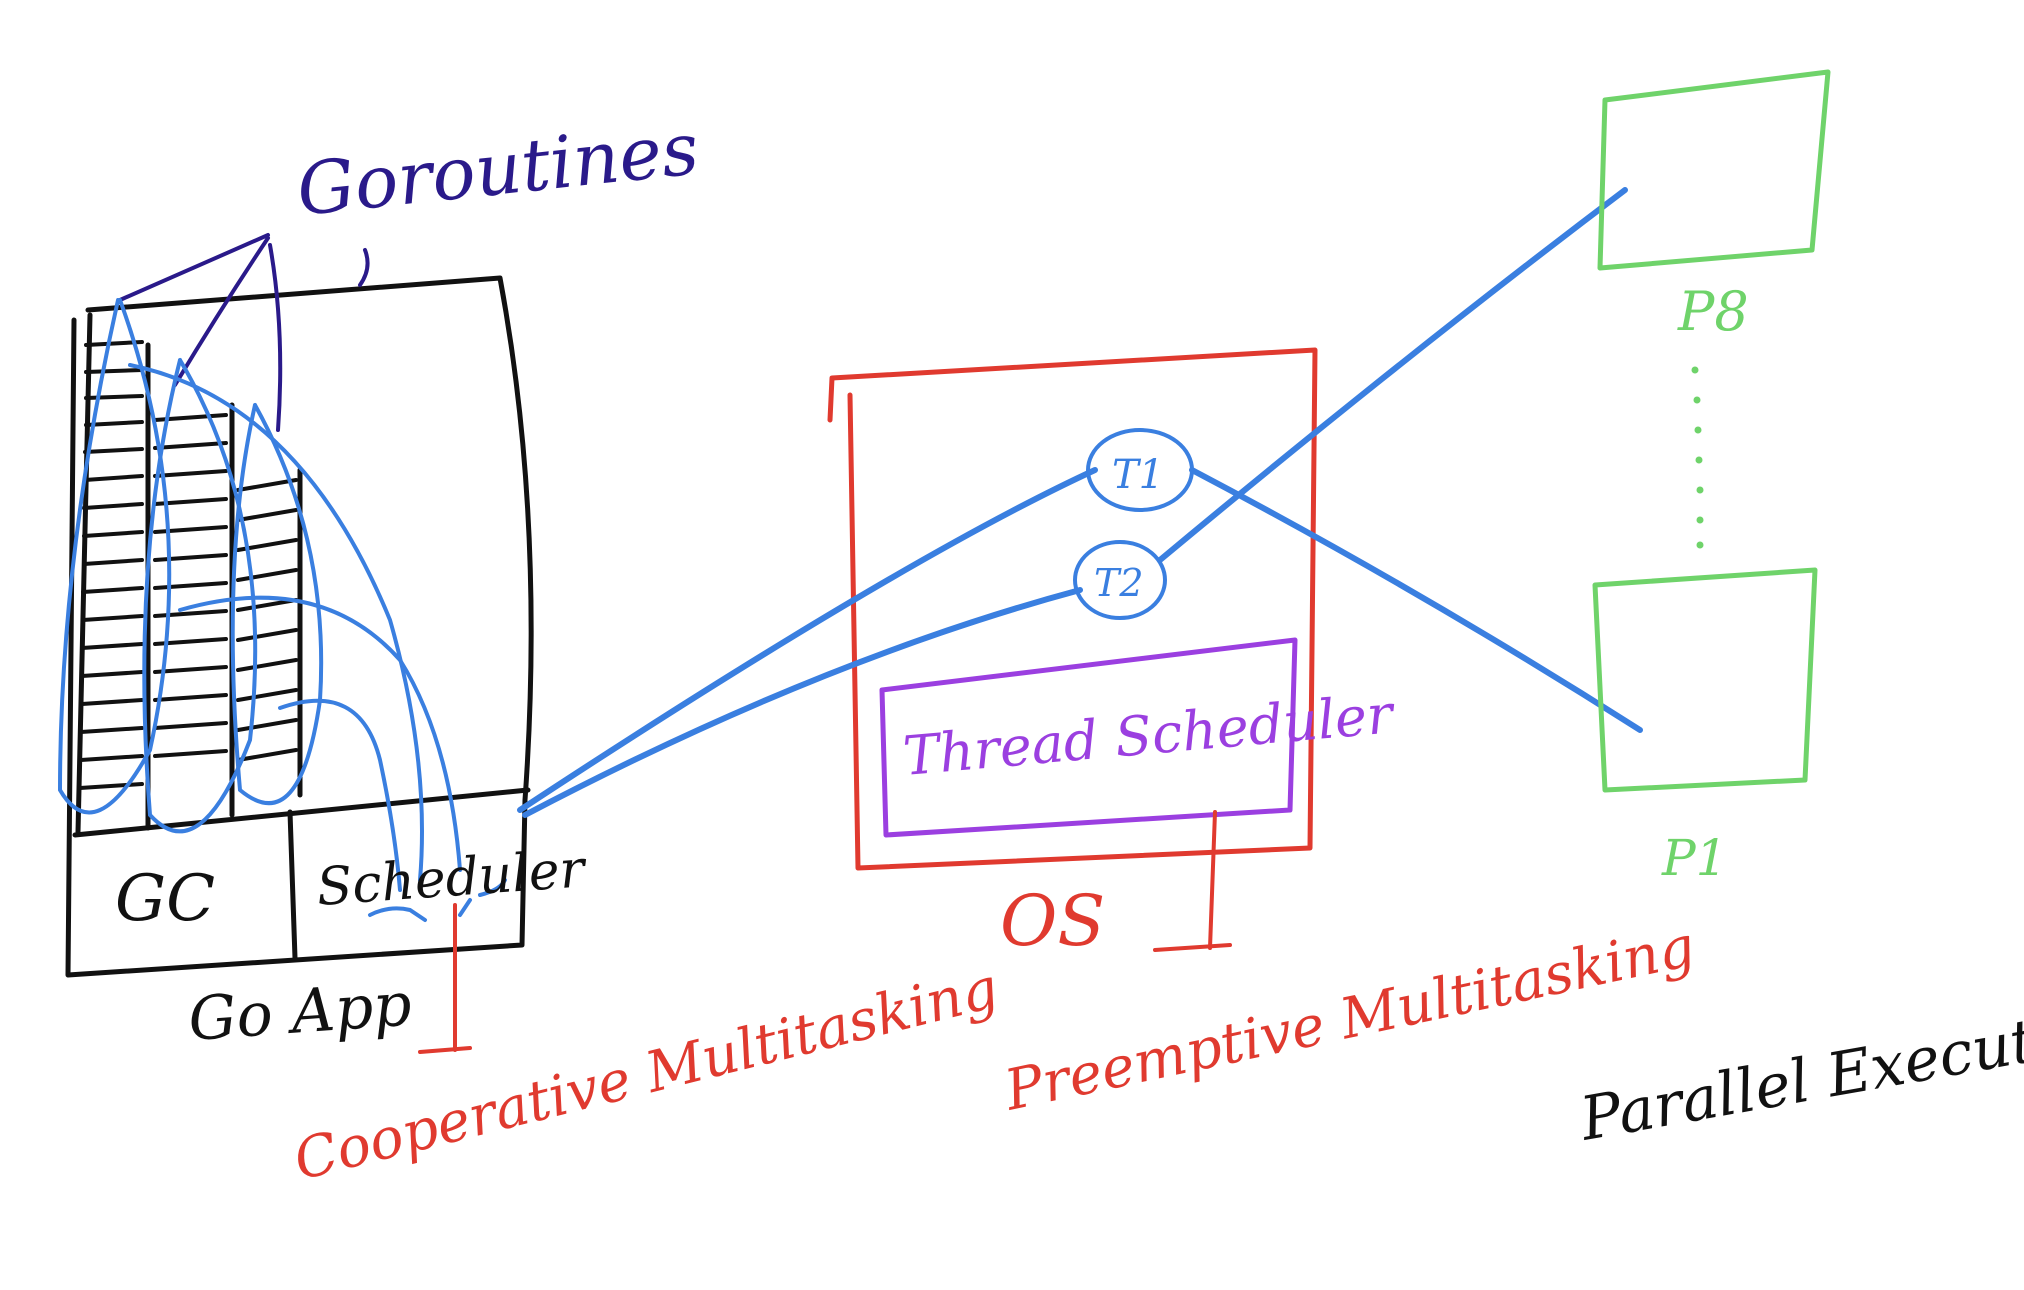  I want to click on go-app-divider-vertical, so click(292, 885).